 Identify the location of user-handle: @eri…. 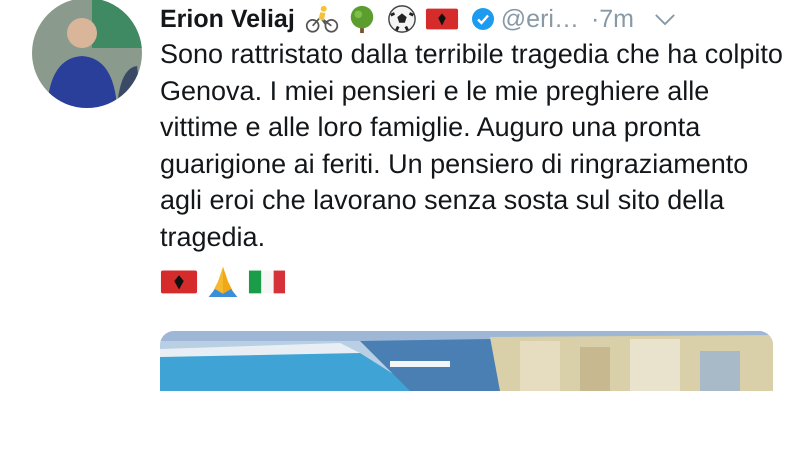
(539, 19).